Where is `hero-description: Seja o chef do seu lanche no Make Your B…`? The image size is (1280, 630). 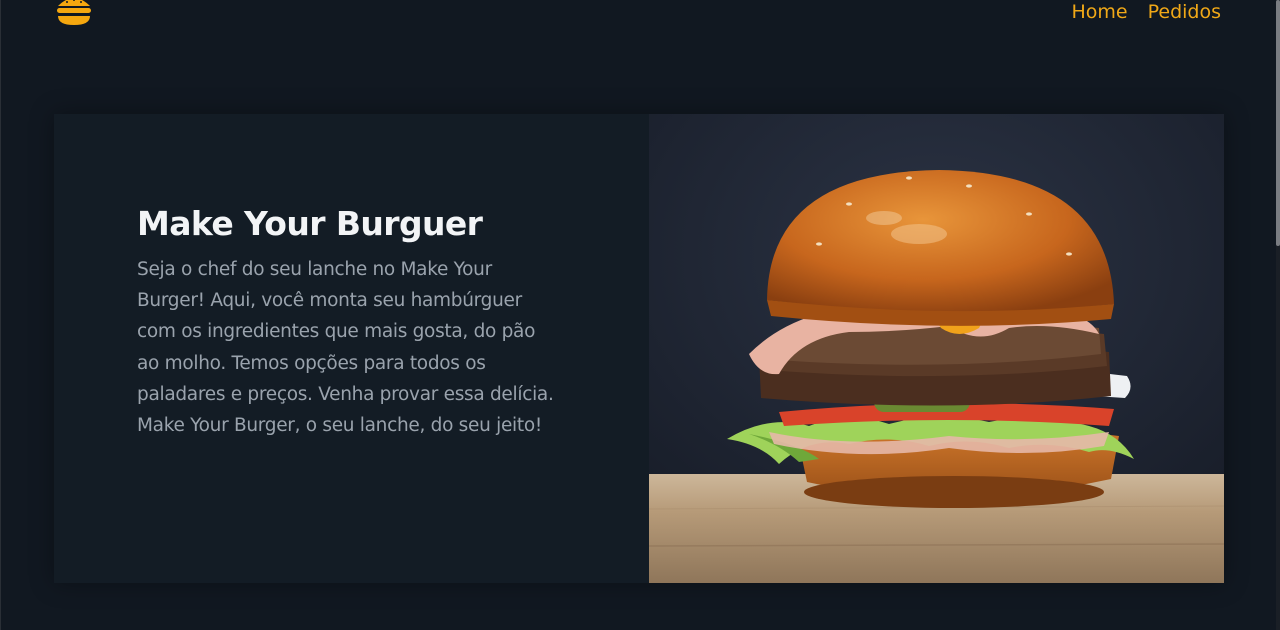
hero-description: Seja o chef do seu lanche no Make Your B… is located at coordinates (345, 348).